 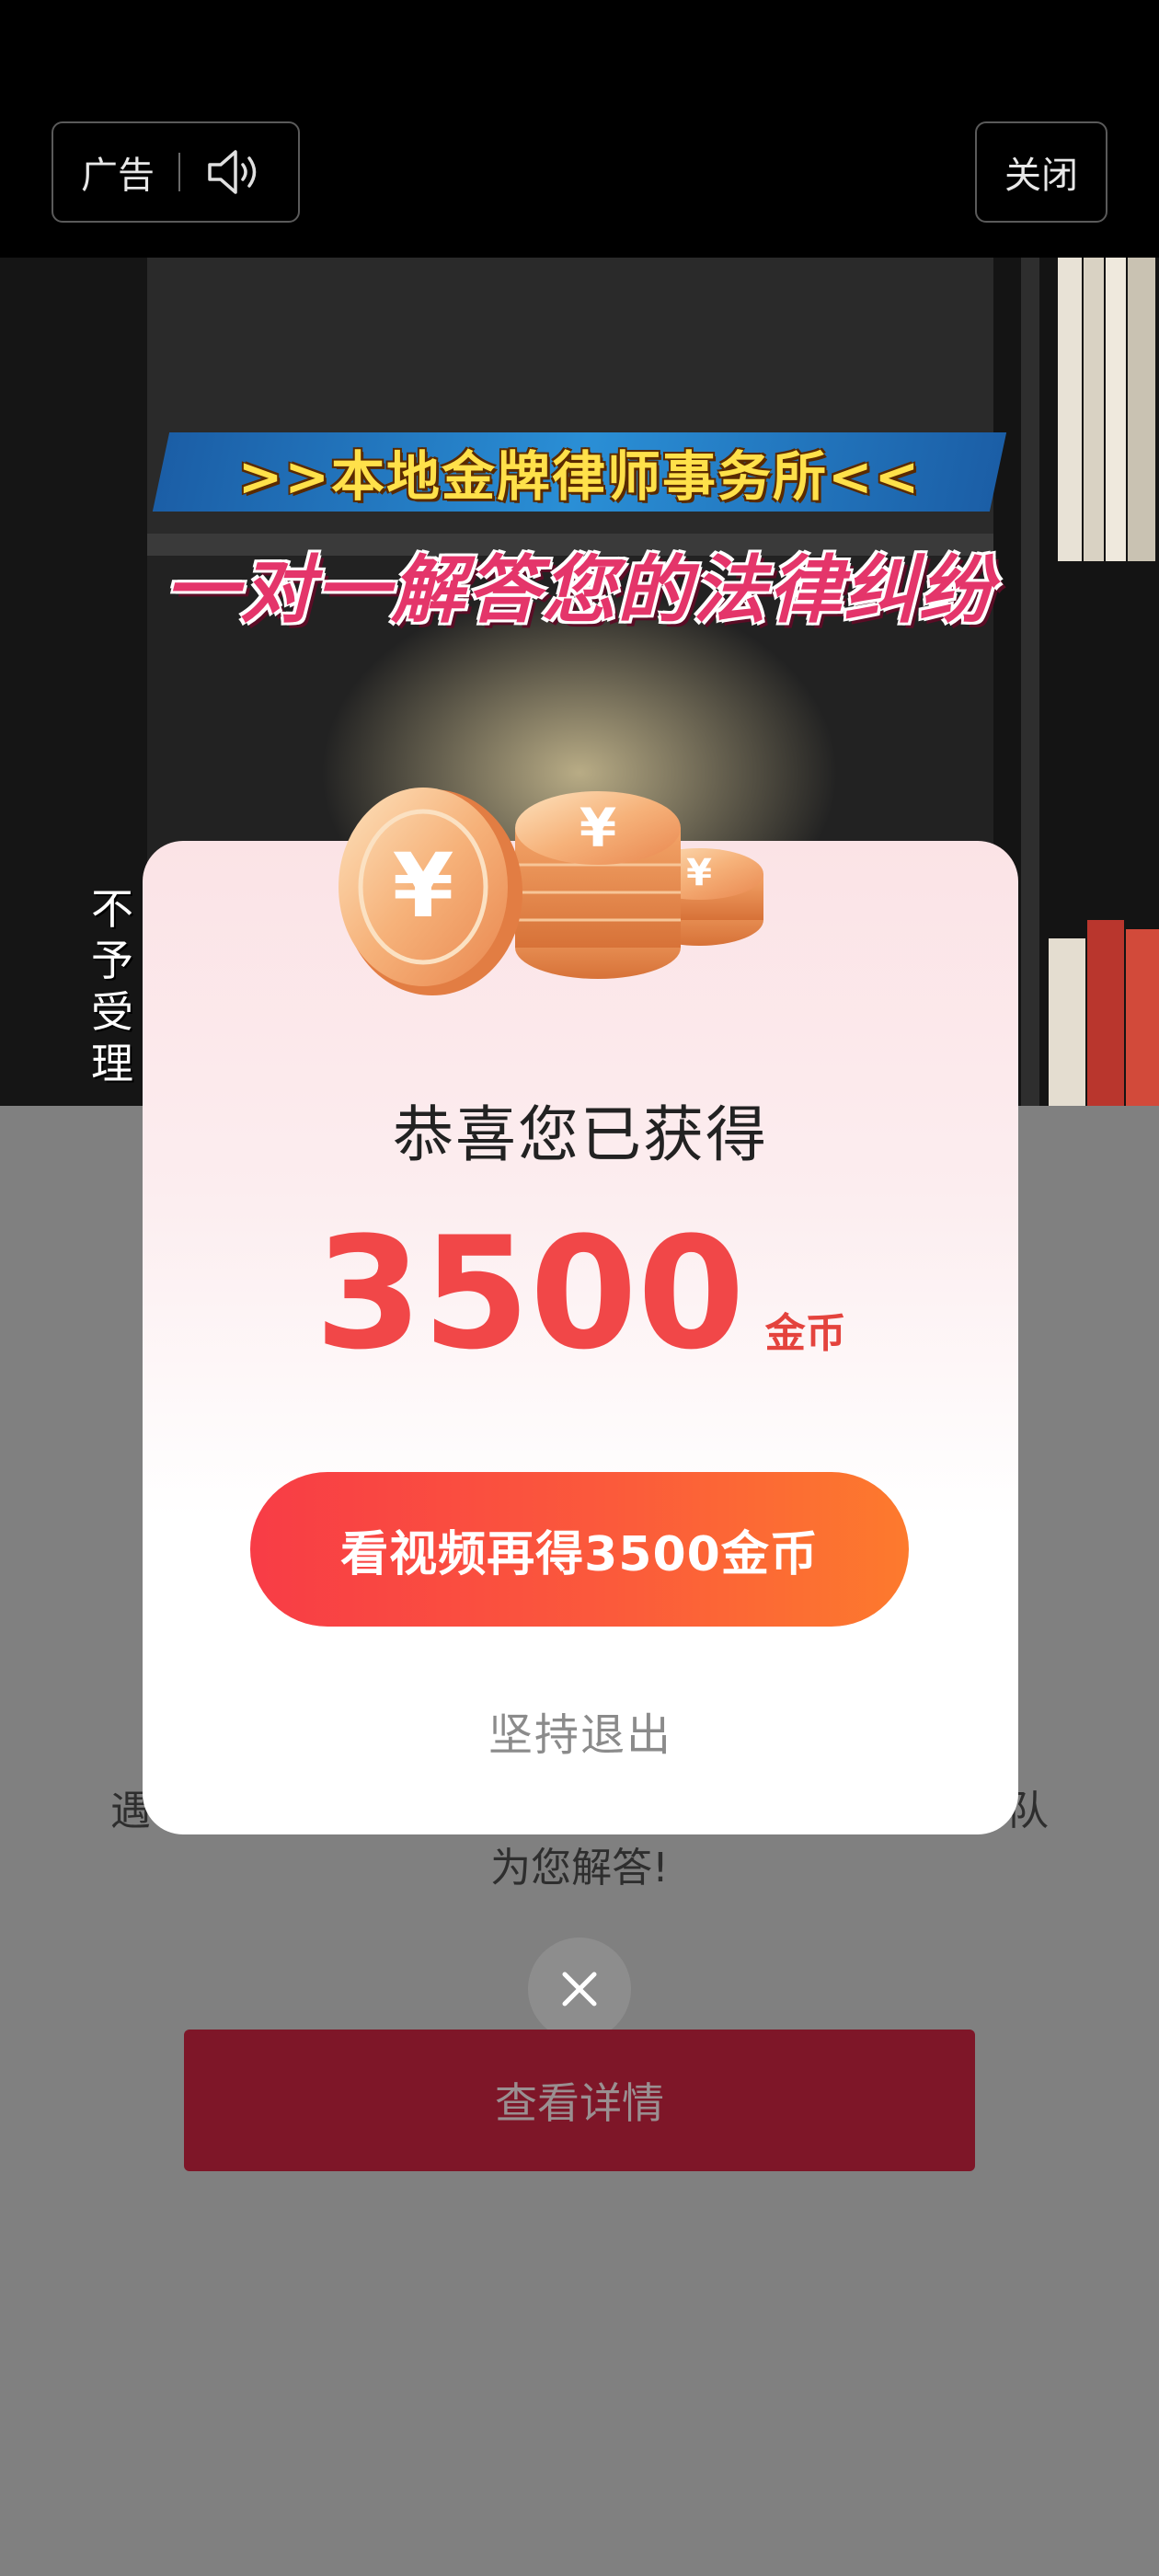 I want to click on close-icon-button, so click(x=579, y=1989).